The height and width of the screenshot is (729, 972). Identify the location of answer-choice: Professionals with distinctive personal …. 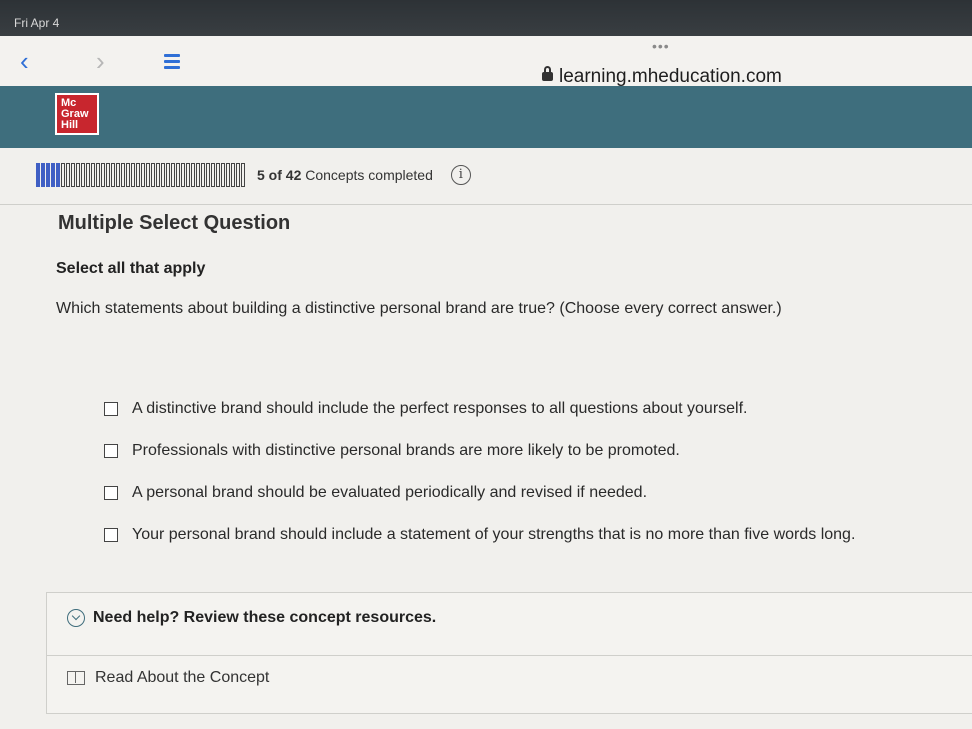
(479, 451).